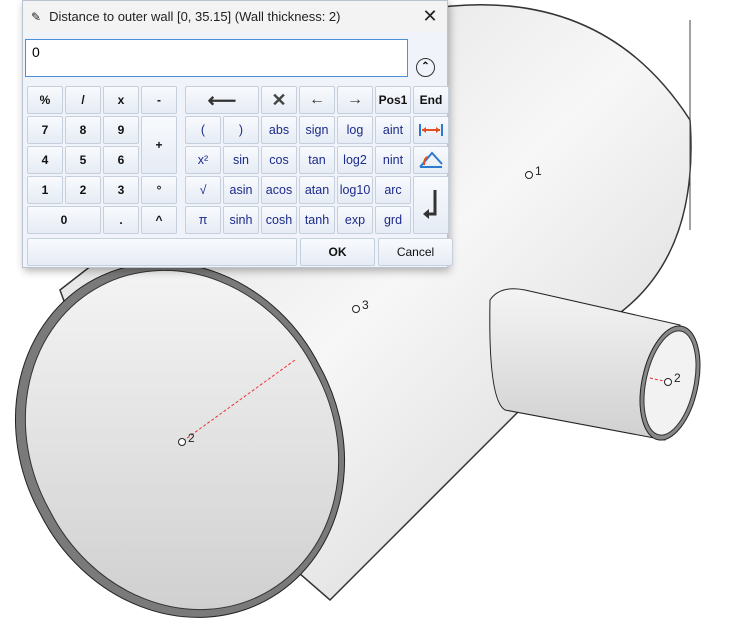  I want to click on close-button: ✕, so click(430, 16).